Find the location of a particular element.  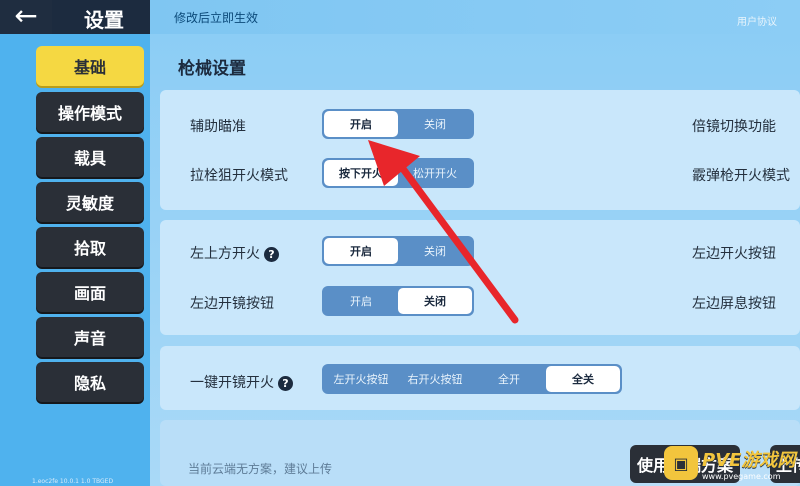

watermark: ▣ PVE游戏网 www.pvegame.com is located at coordinates (732, 463).